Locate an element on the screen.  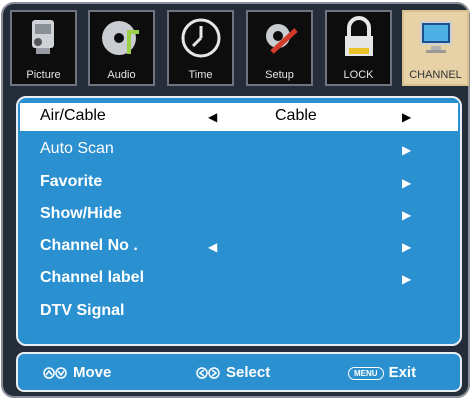
tab-label: LOCK is located at coordinates (358, 75).